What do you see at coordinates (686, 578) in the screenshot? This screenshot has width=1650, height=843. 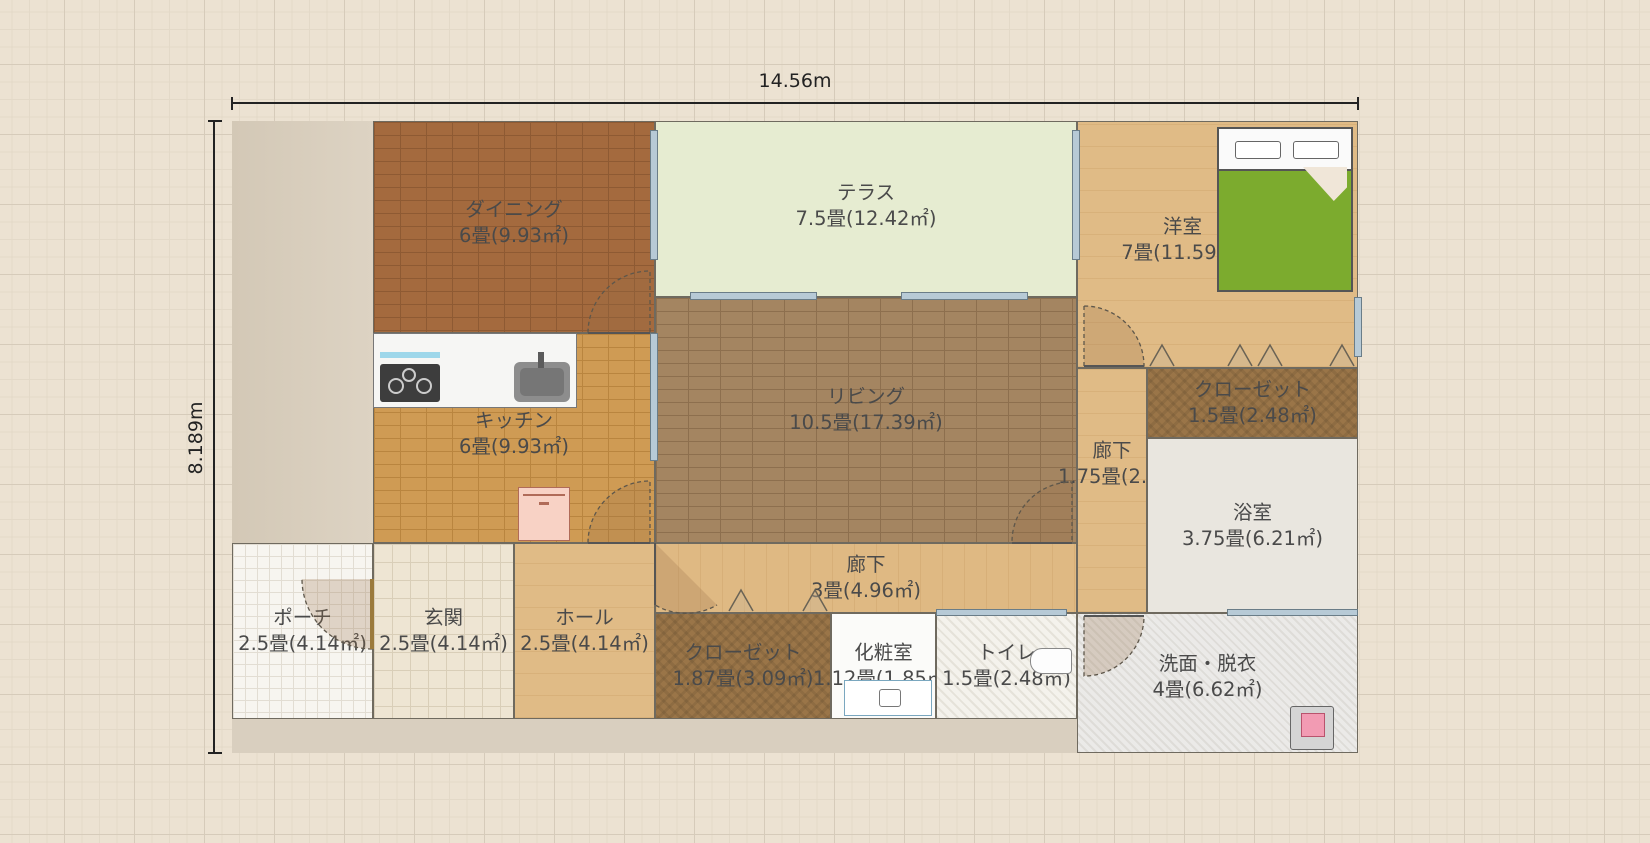 I see `door-hall` at bounding box center [686, 578].